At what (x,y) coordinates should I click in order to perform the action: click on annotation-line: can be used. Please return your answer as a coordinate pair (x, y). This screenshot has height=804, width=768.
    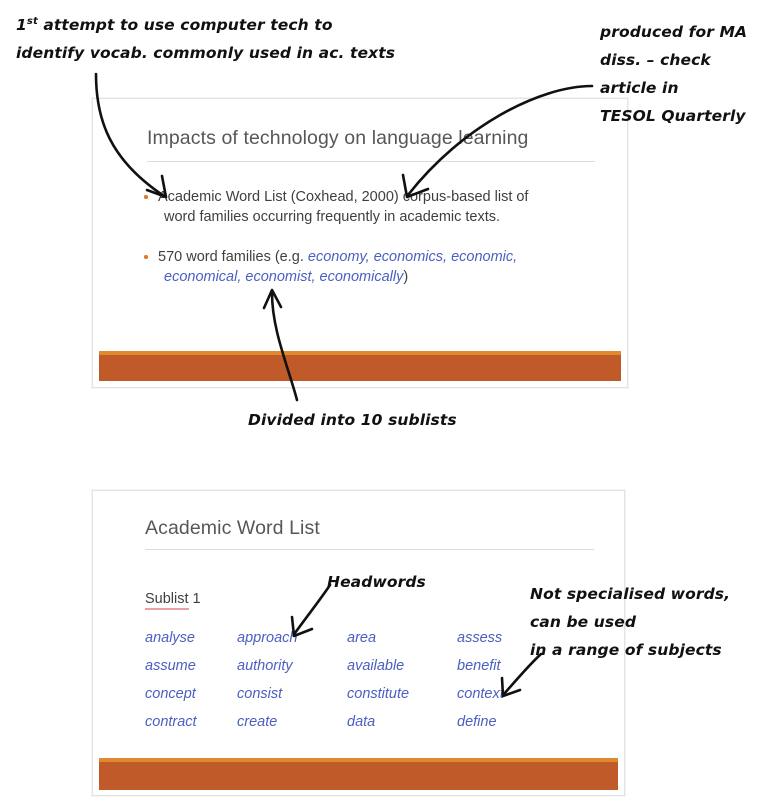
    Looking at the image, I should click on (583, 622).